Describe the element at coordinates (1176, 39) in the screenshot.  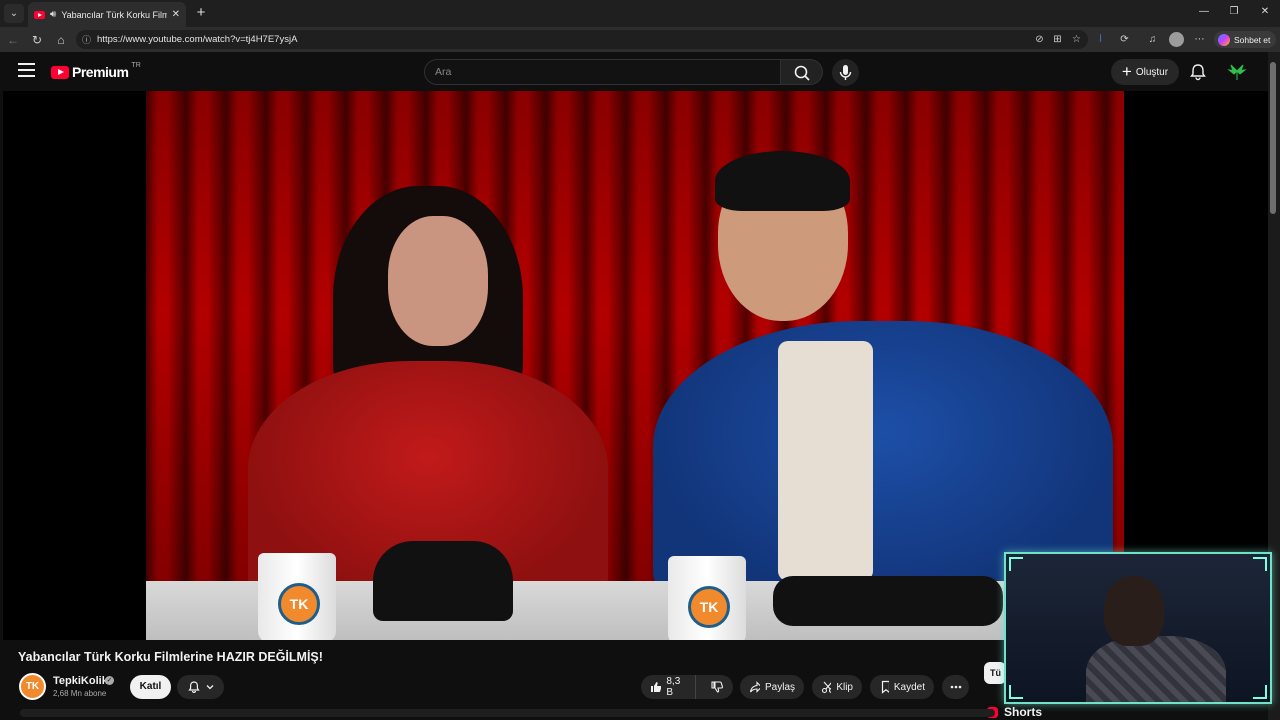
I see `profile-icon` at that location.